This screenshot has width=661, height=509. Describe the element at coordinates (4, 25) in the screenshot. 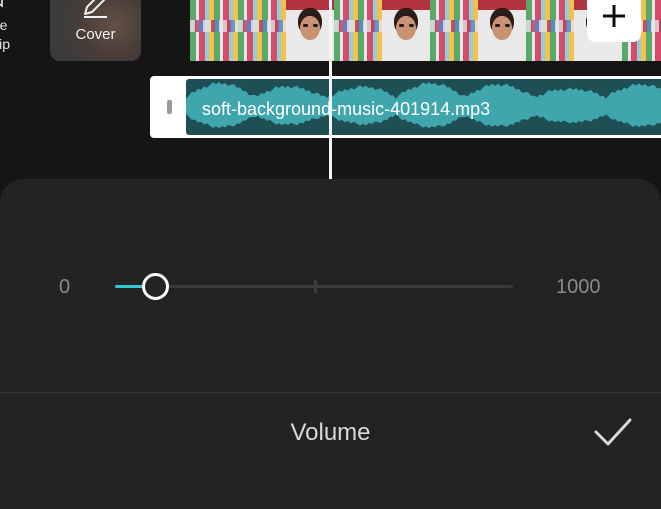

I see `mute-clip-label-line1: ute` at that location.